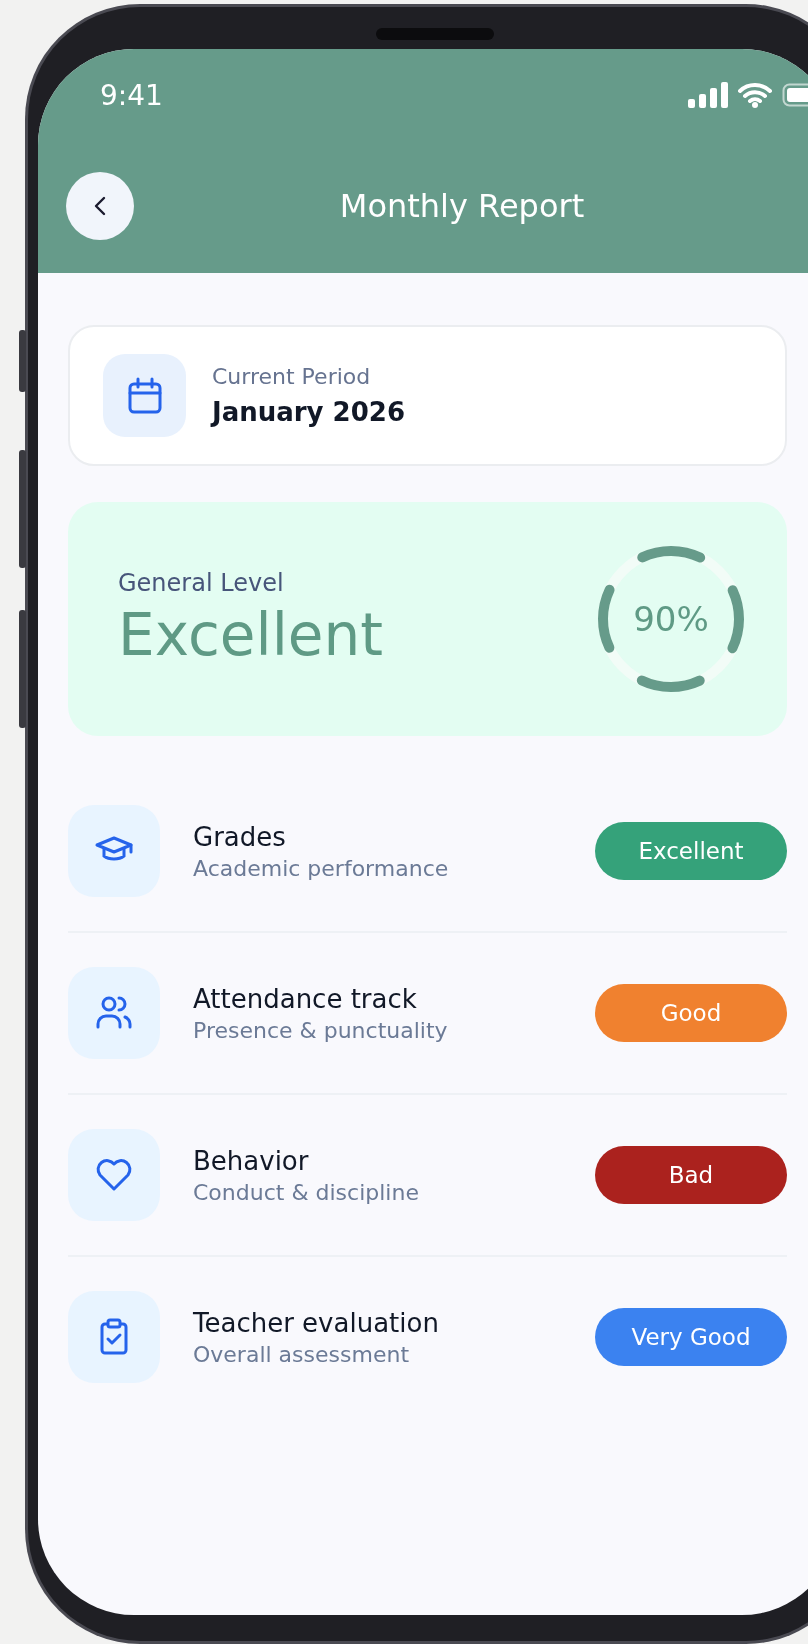  I want to click on status-tag: Bad, so click(691, 1175).